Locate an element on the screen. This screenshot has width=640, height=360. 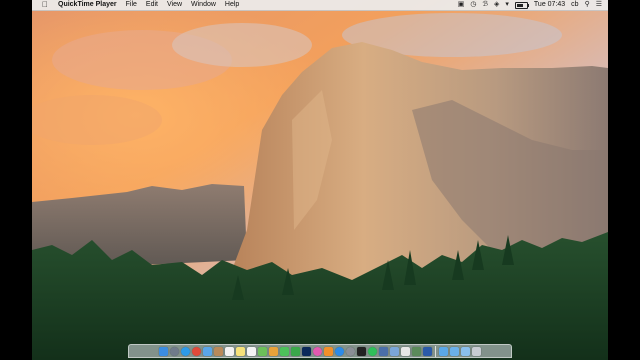
menu-user: cb is located at coordinates (574, 5).